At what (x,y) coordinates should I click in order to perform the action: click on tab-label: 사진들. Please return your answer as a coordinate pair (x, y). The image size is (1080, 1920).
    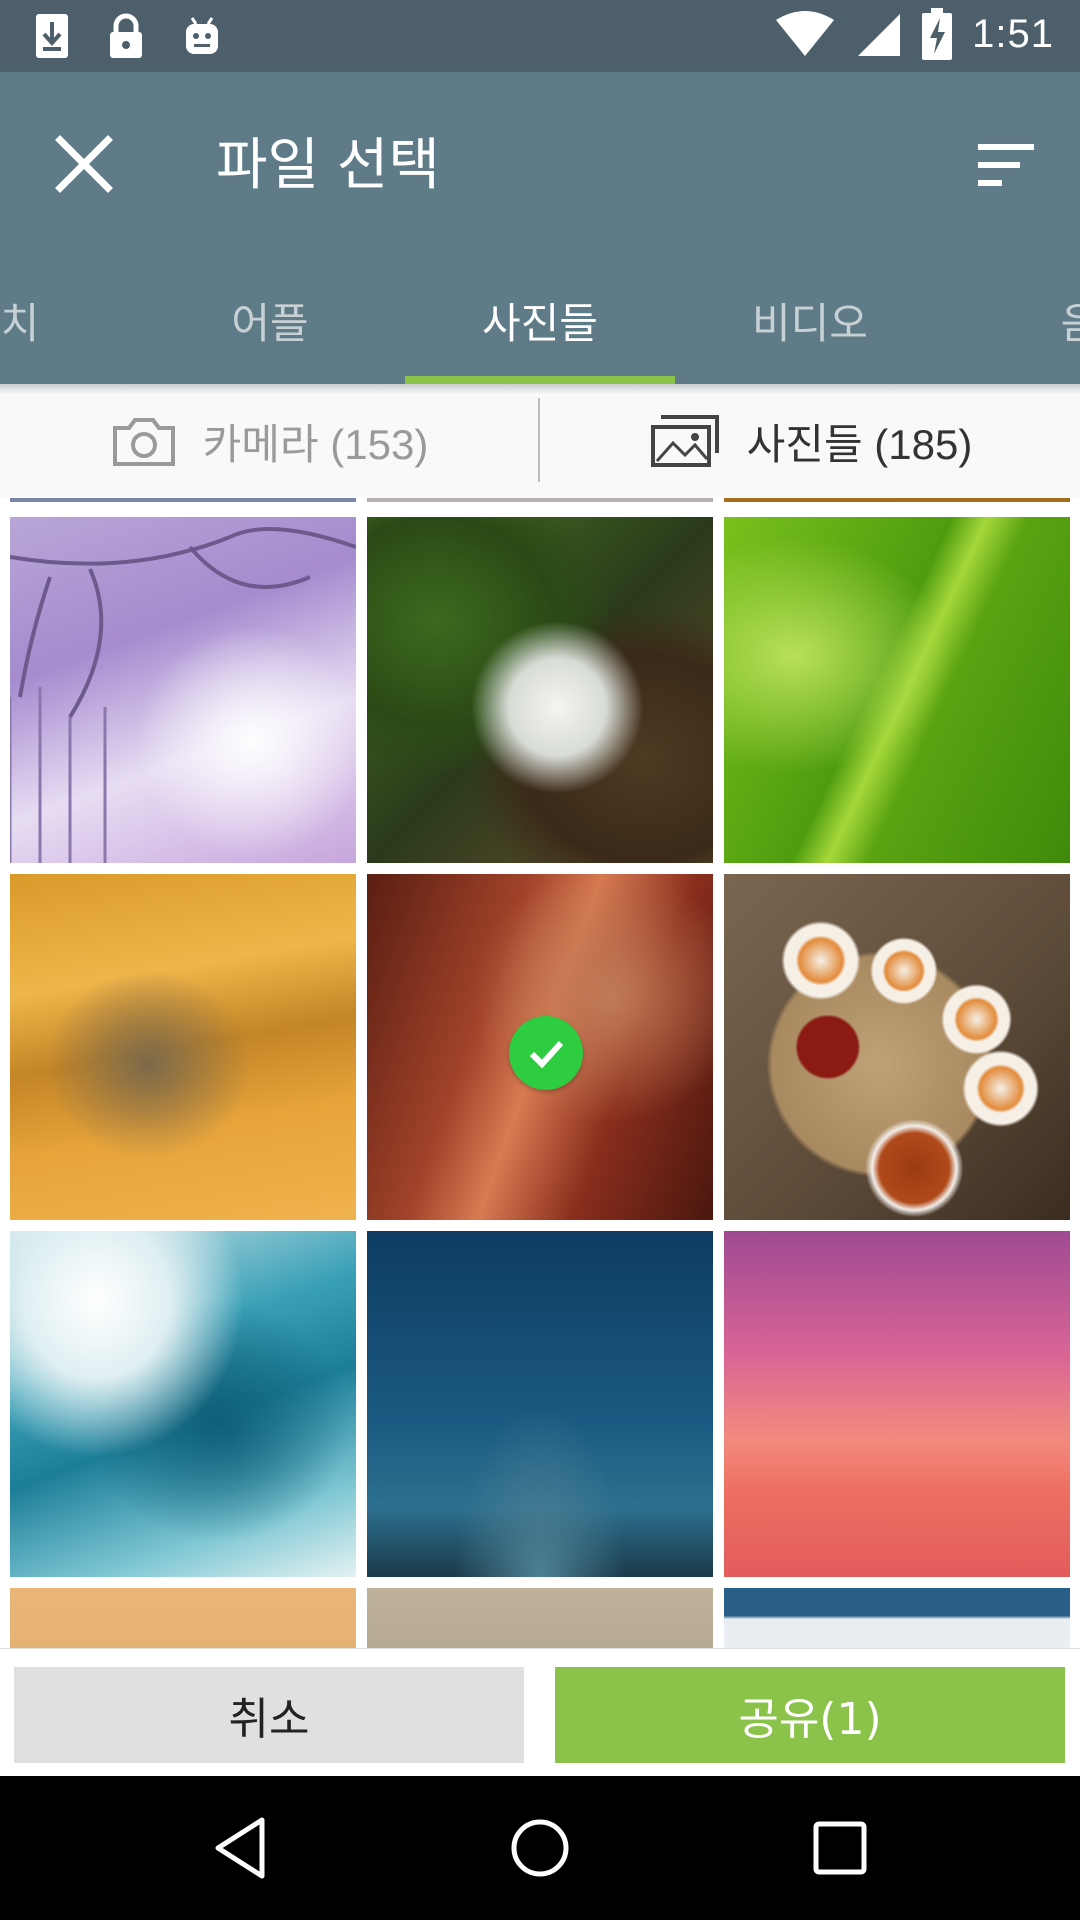
    Looking at the image, I should click on (540, 323).